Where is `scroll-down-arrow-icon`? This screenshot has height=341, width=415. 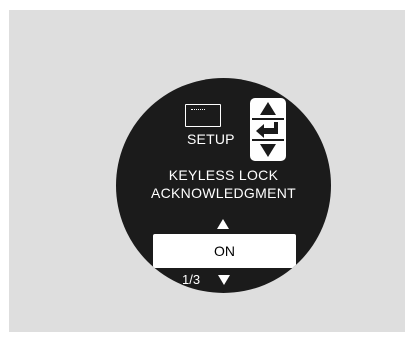 scroll-down-arrow-icon is located at coordinates (224, 280).